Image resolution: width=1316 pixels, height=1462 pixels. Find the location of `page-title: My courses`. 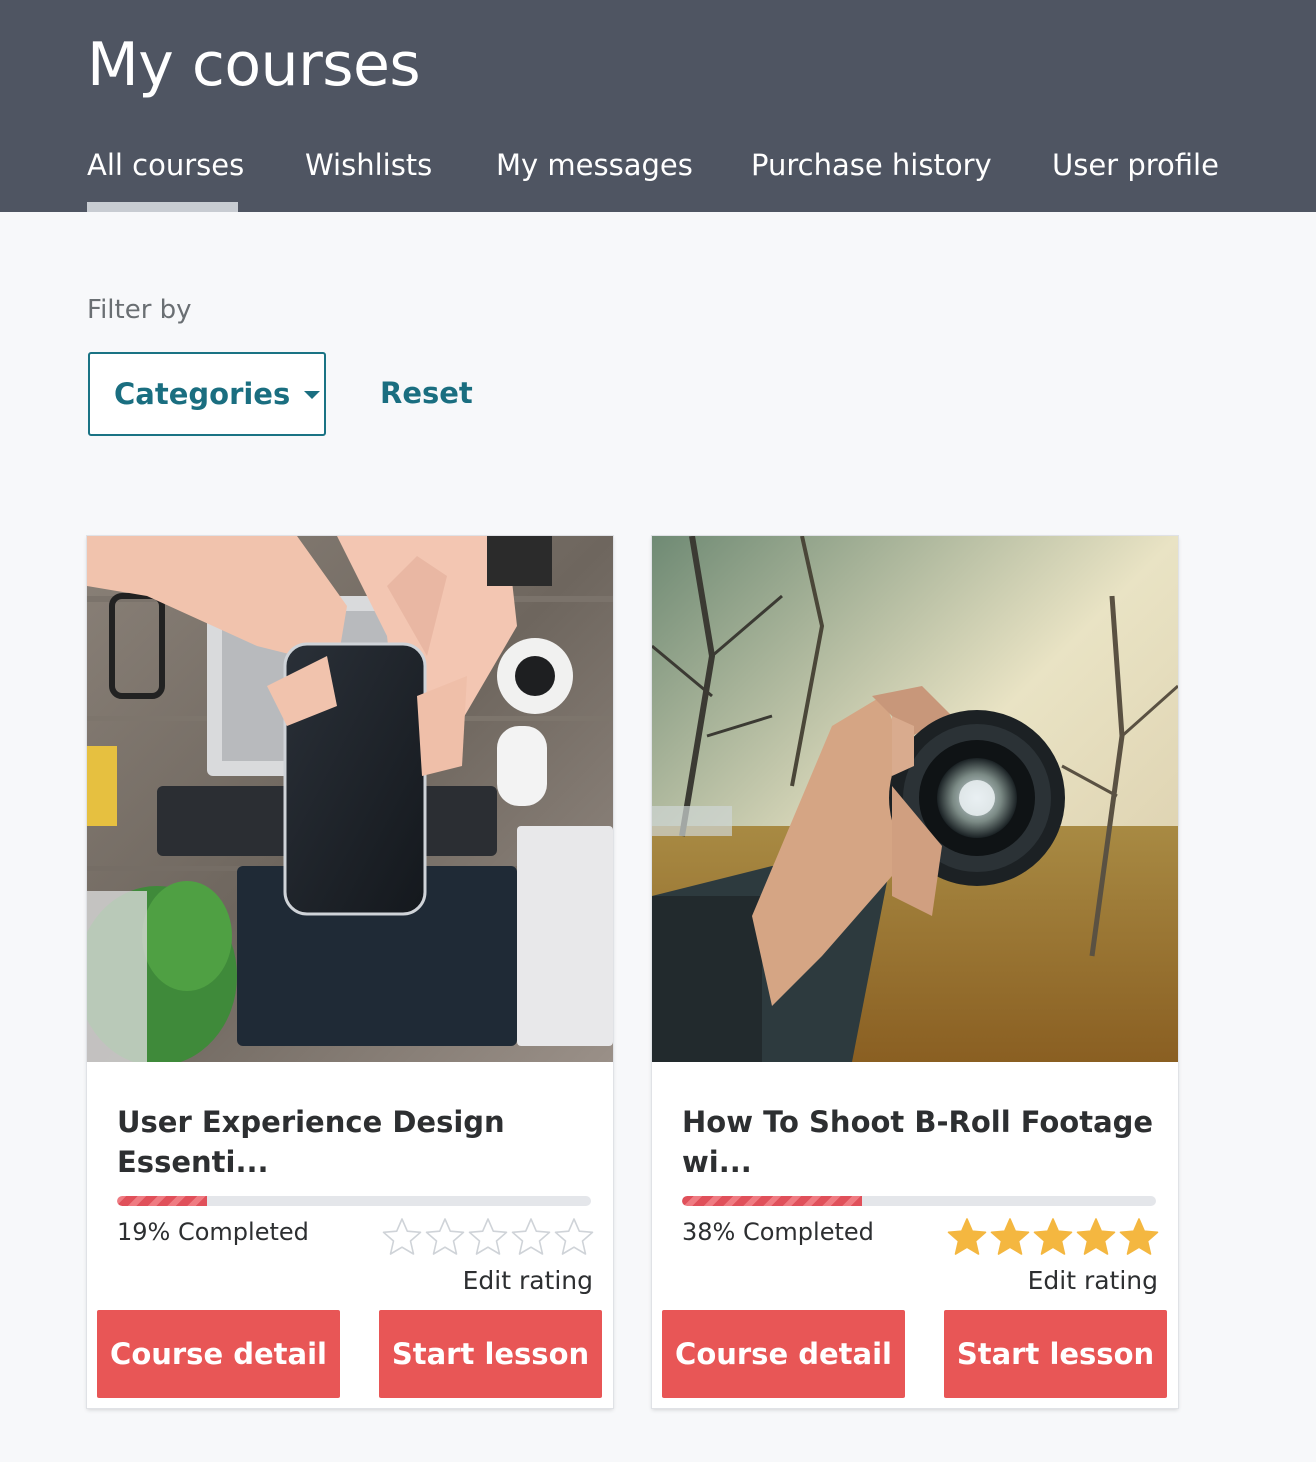

page-title: My courses is located at coordinates (254, 65).